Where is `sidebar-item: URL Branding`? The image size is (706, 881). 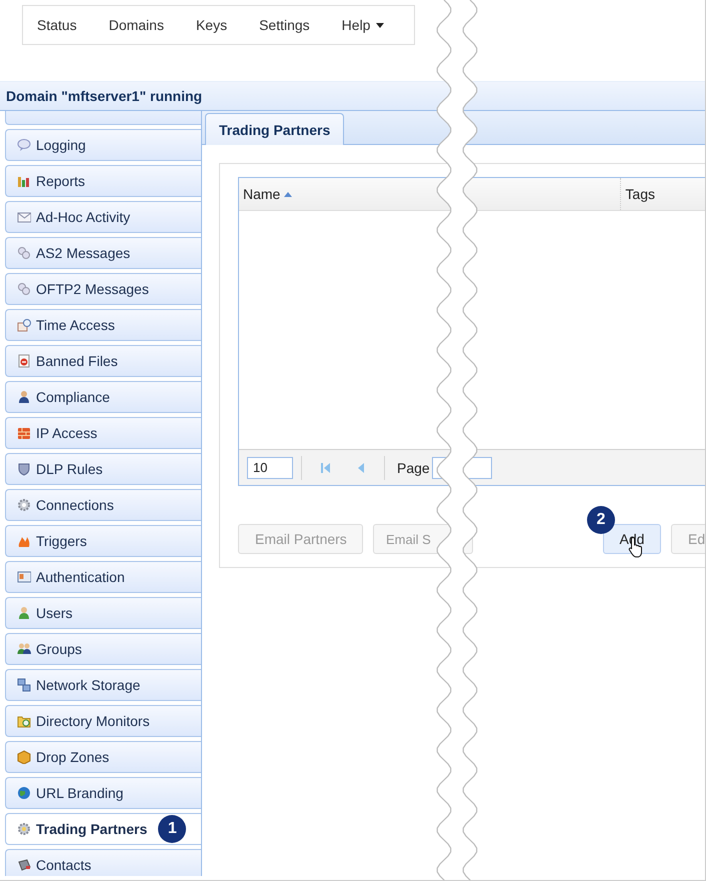 sidebar-item: URL Branding is located at coordinates (103, 793).